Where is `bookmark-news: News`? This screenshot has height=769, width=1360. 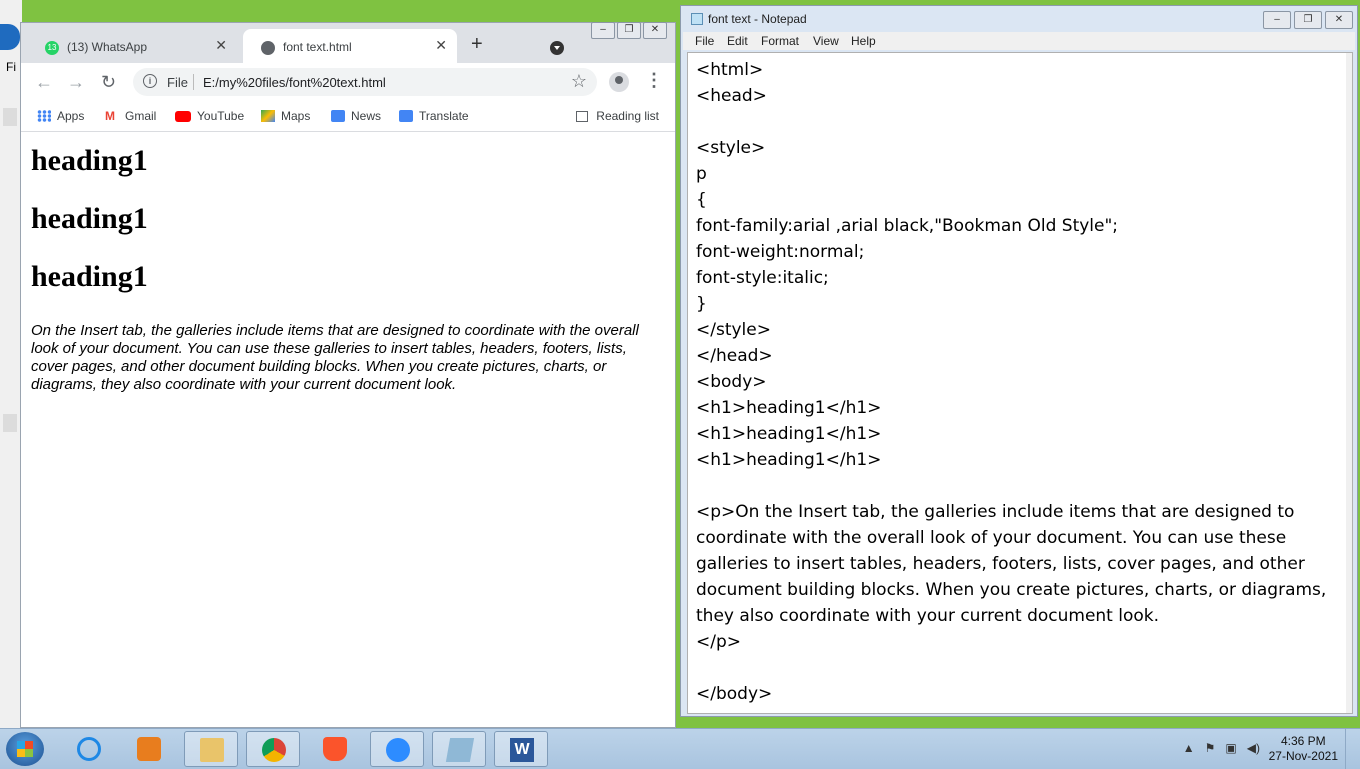 bookmark-news: News is located at coordinates (356, 116).